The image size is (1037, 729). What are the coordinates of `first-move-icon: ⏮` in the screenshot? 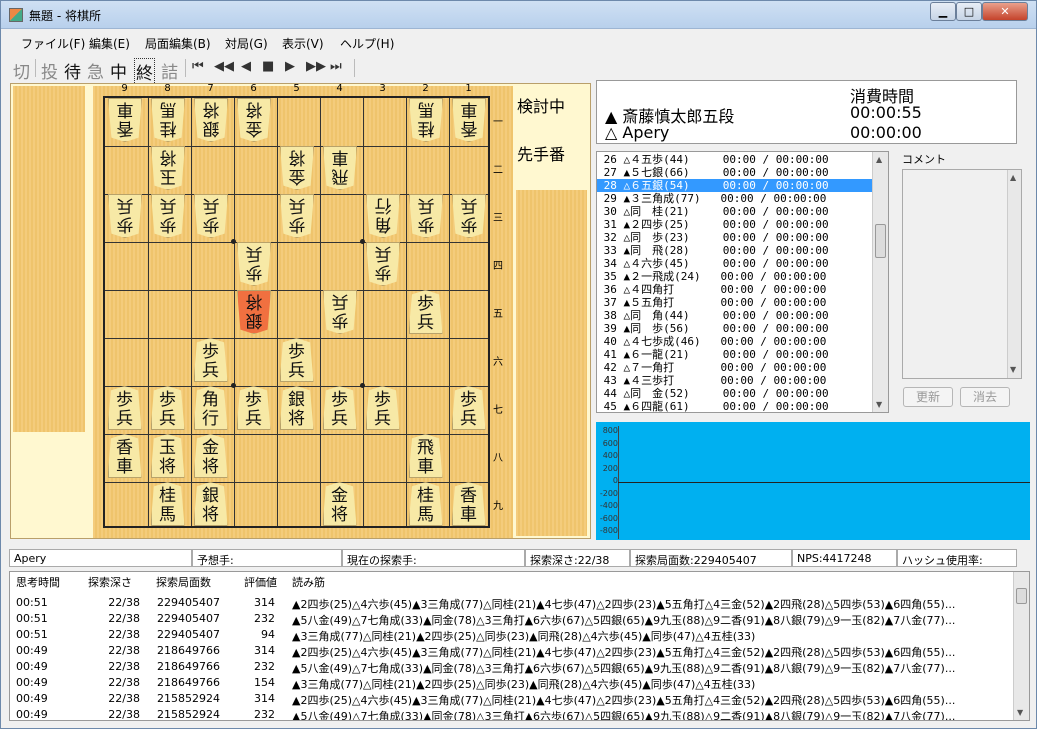 It's located at (198, 66).